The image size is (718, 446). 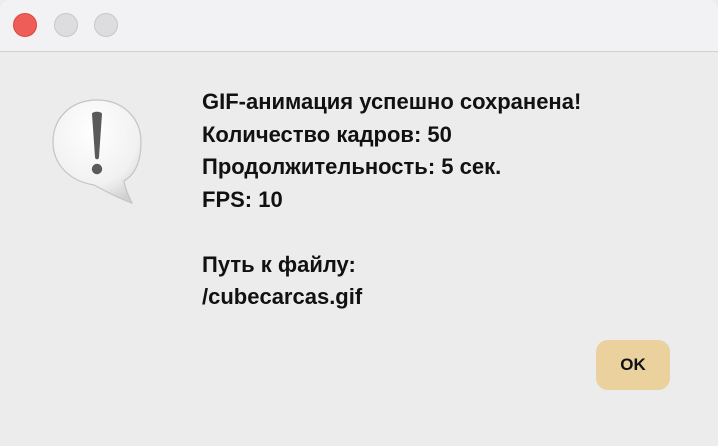 What do you see at coordinates (242, 199) in the screenshot?
I see `fps-line: FPS: 10` at bounding box center [242, 199].